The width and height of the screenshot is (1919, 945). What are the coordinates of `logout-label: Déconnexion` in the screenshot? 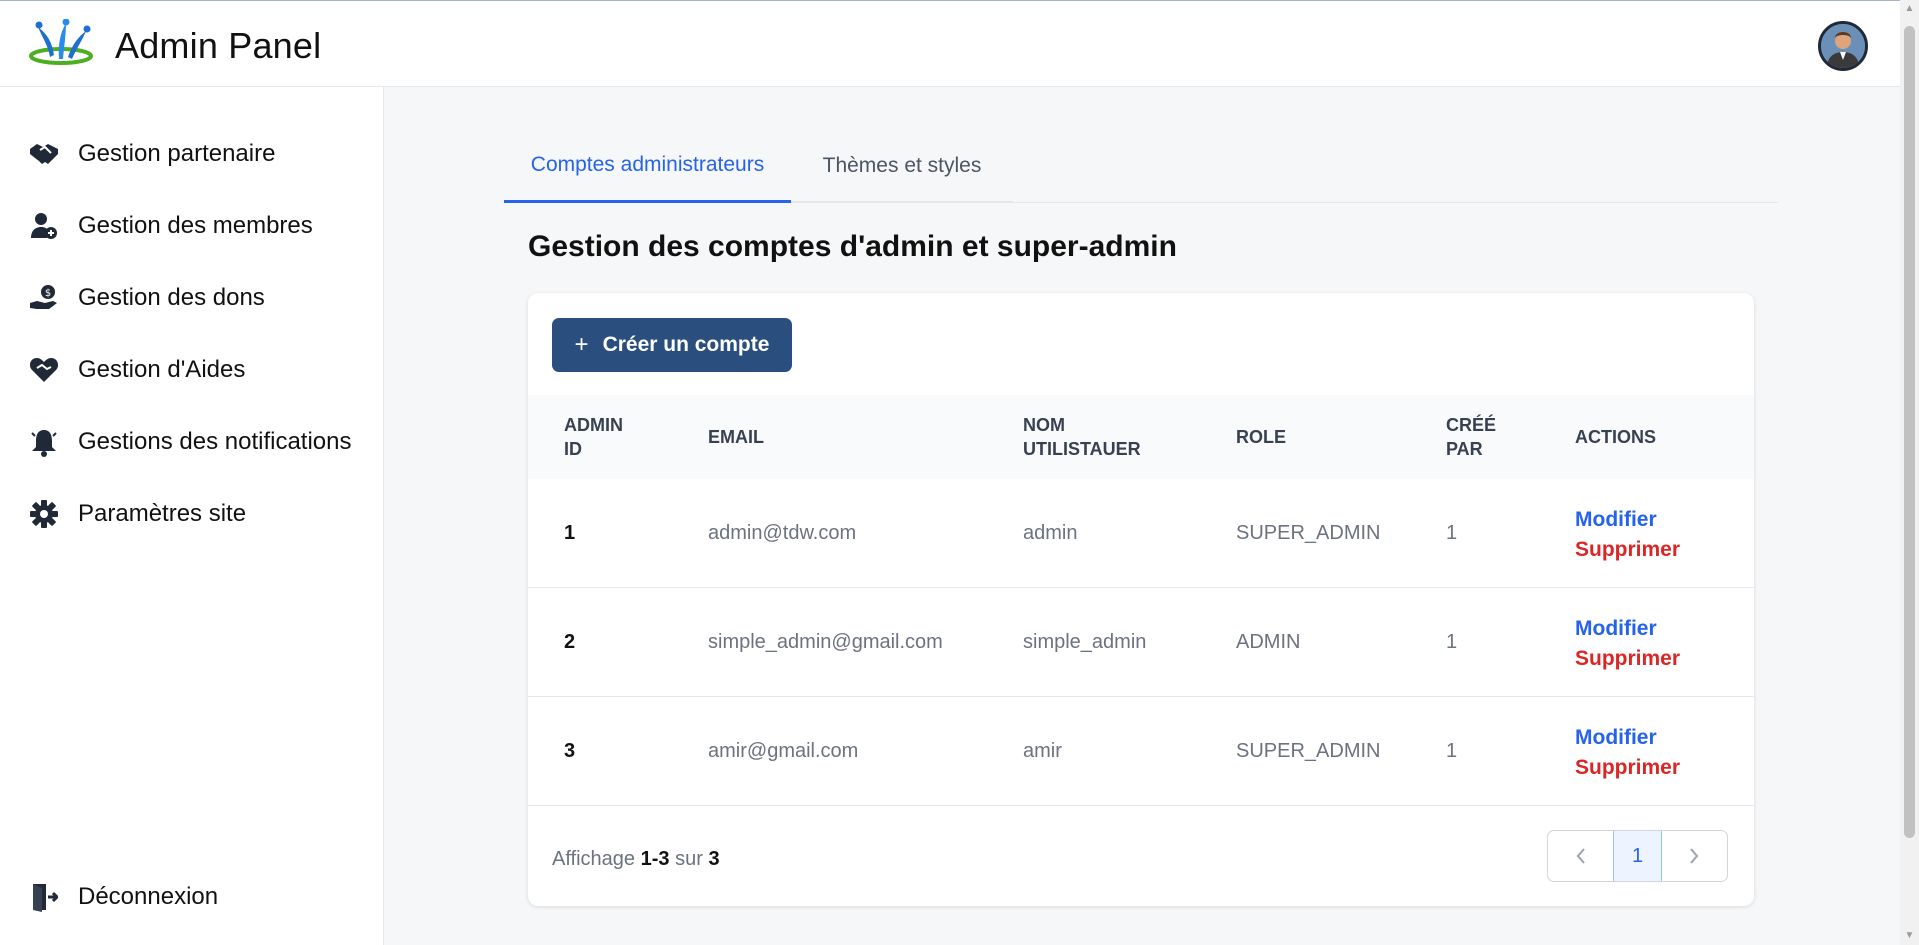 It's located at (148, 896).